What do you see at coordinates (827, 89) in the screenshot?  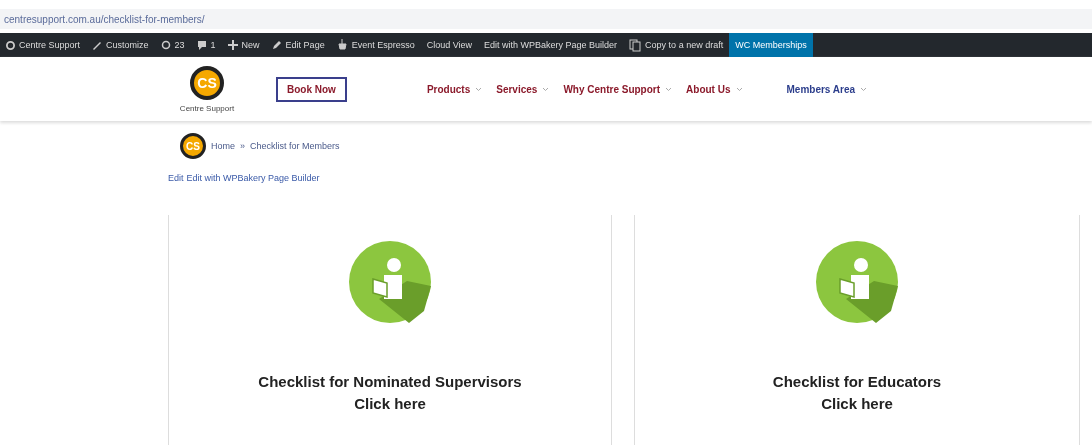 I see `nav-item: Members Area` at bounding box center [827, 89].